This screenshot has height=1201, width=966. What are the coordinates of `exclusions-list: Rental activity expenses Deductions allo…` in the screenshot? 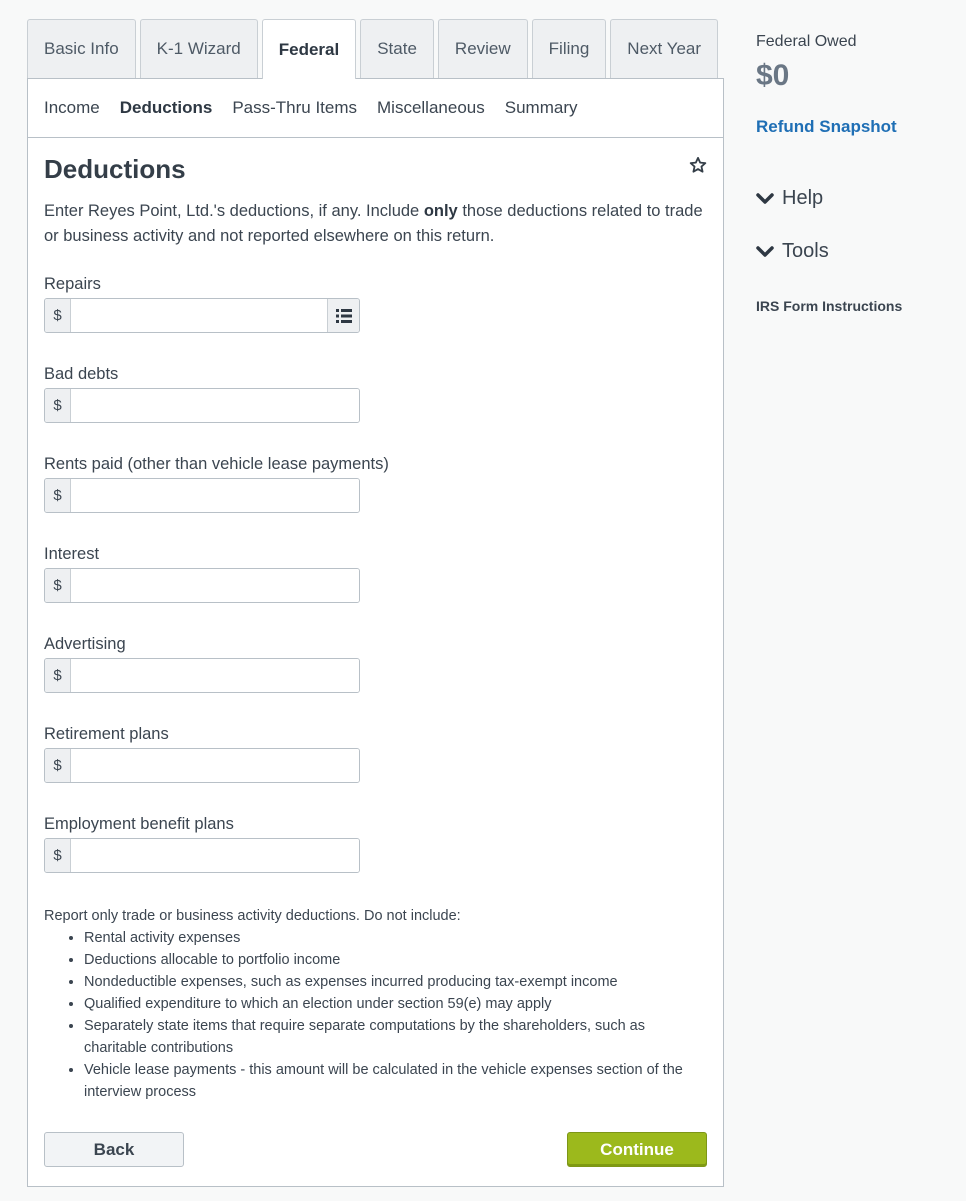 It's located at (375, 1015).